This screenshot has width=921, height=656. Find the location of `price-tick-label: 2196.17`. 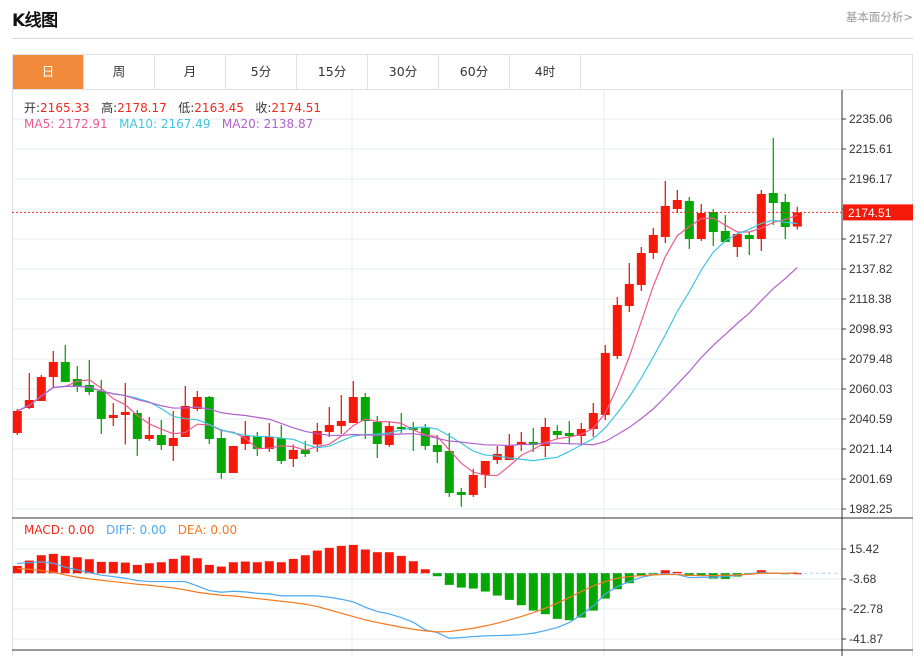

price-tick-label: 2196.17 is located at coordinates (871, 179).